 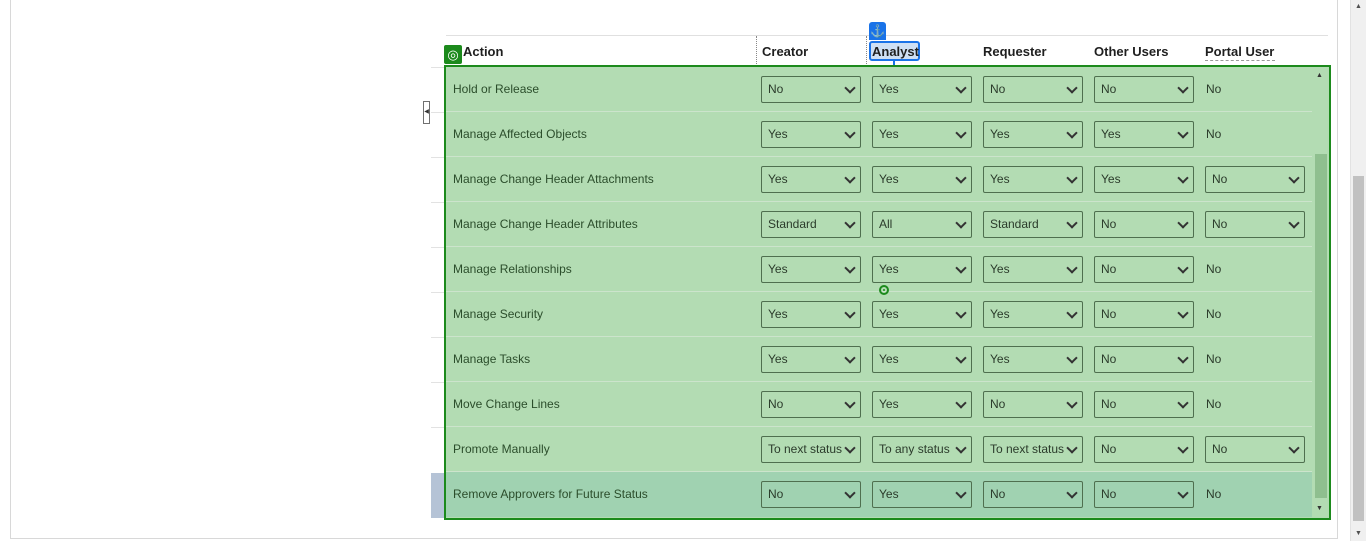 I want to click on select-value: To any status, so click(x=914, y=449).